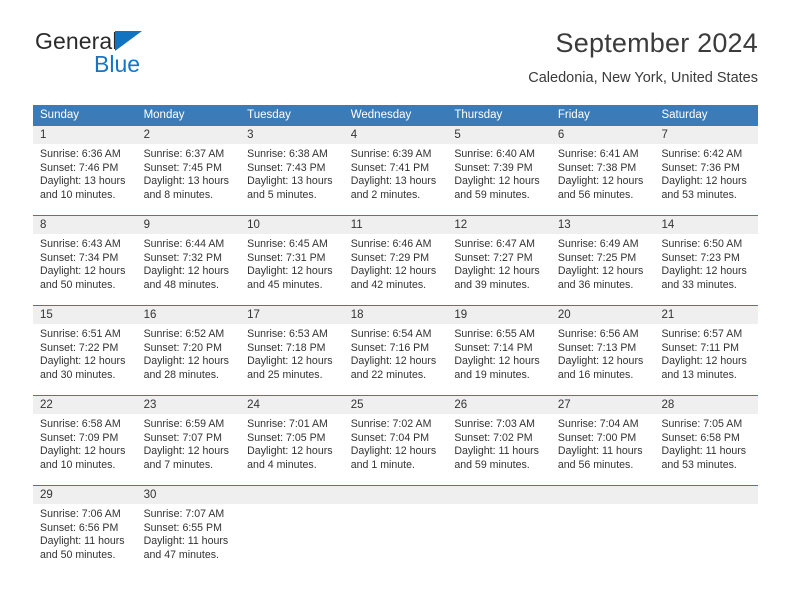  What do you see at coordinates (146, 225) in the screenshot?
I see `day-number: 9` at bounding box center [146, 225].